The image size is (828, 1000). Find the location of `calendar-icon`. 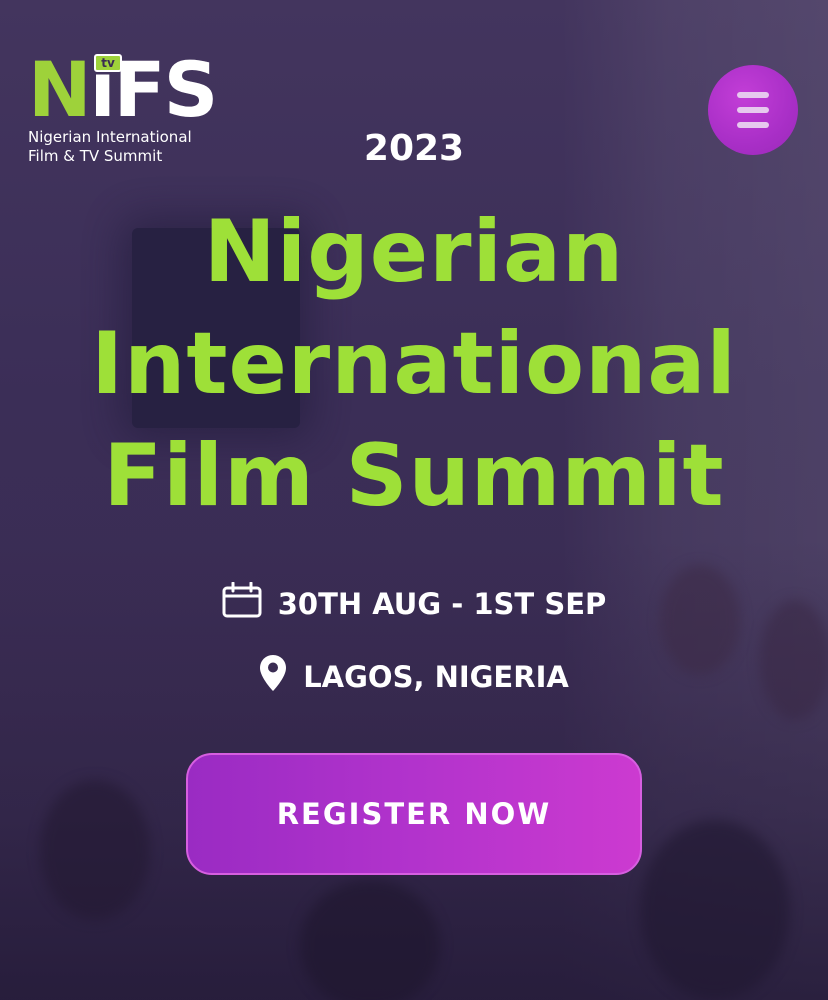

calendar-icon is located at coordinates (242, 603).